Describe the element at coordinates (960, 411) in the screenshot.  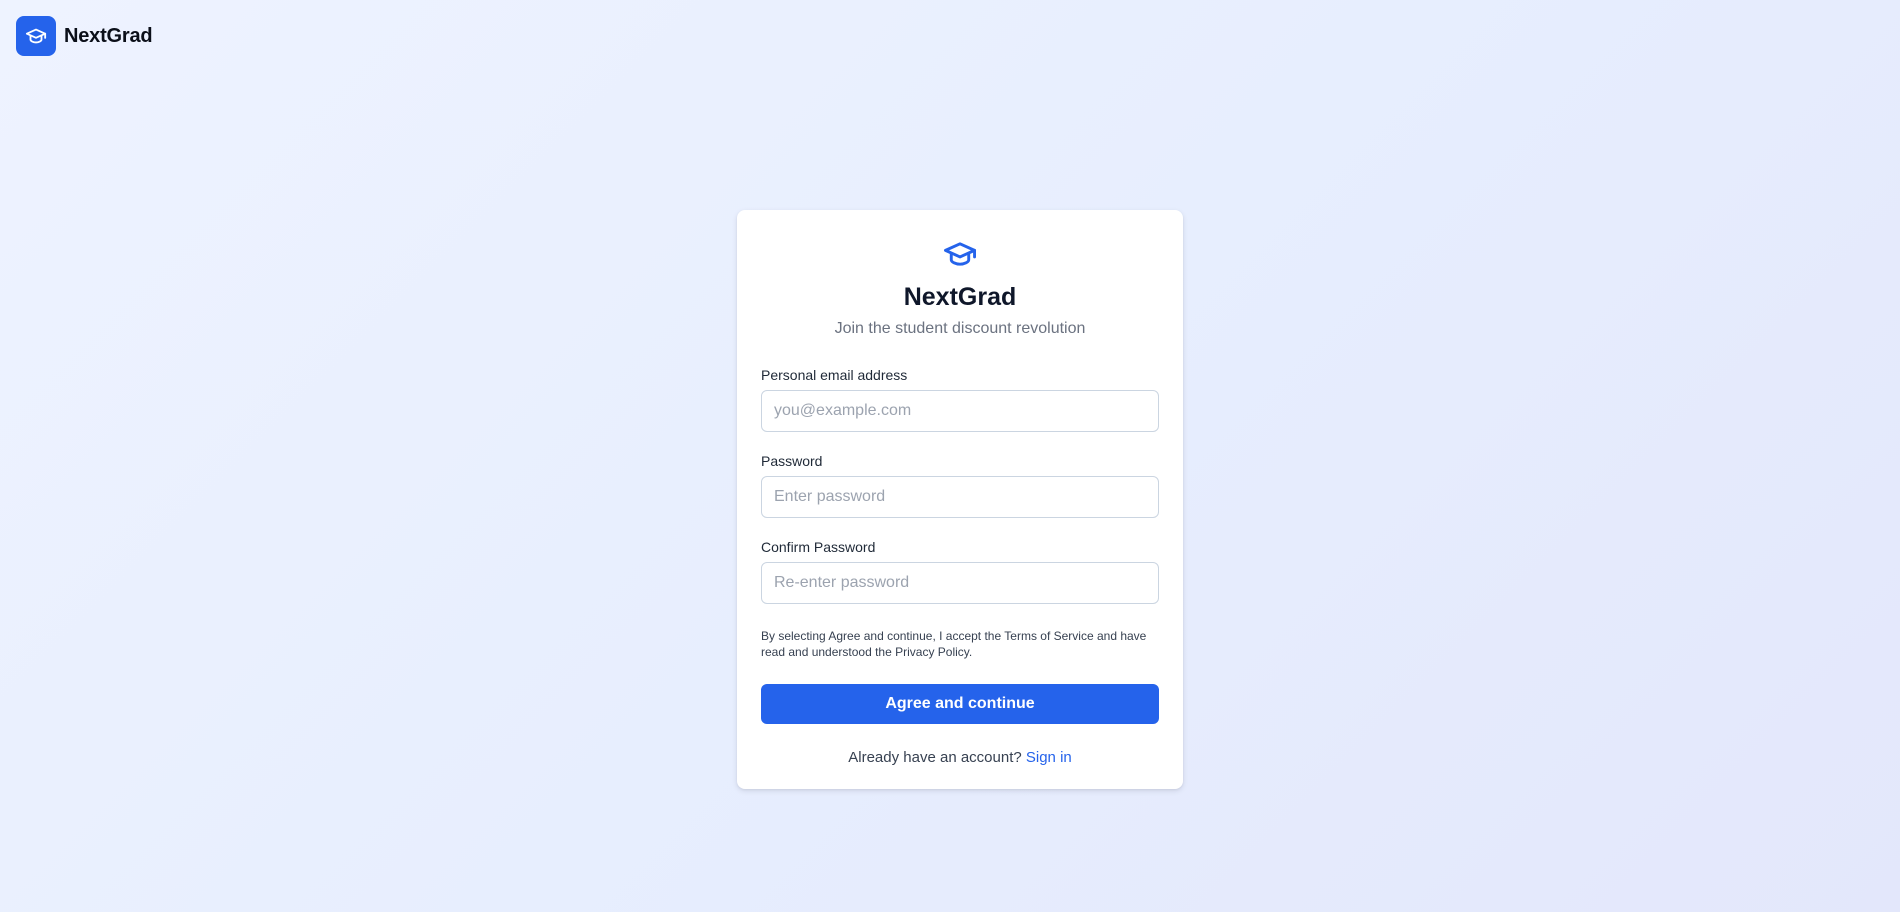
I see `email-input` at that location.